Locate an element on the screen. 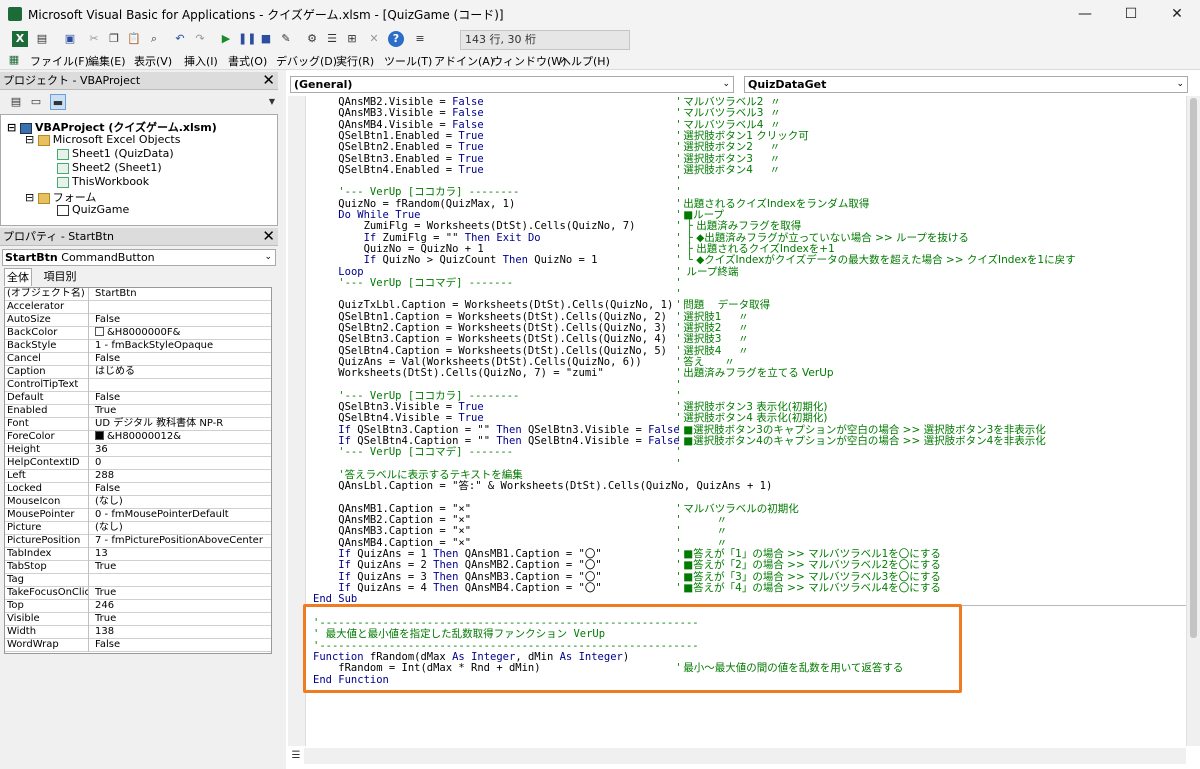 This screenshot has height=769, width=1200. property-row: Enabled True is located at coordinates (138, 411).